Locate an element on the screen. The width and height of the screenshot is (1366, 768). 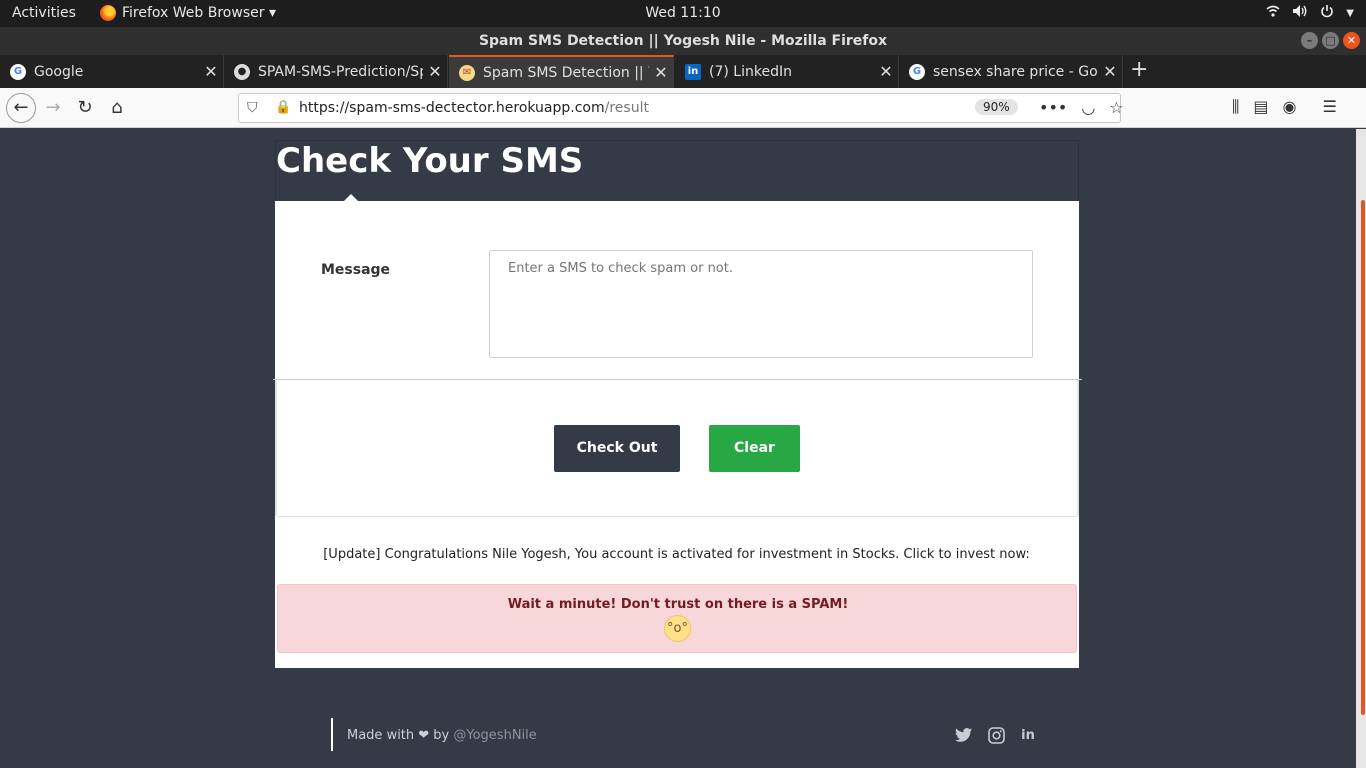
author-link: @YogeshNile is located at coordinates (494, 735).